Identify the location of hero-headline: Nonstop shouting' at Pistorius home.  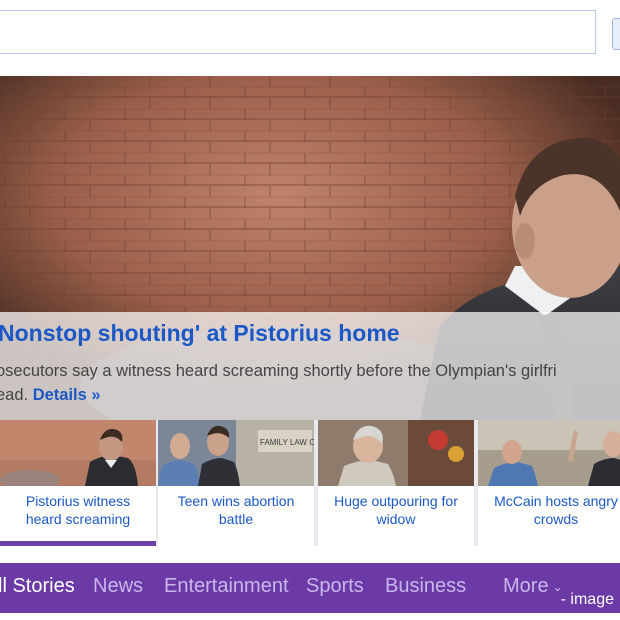
(200, 333).